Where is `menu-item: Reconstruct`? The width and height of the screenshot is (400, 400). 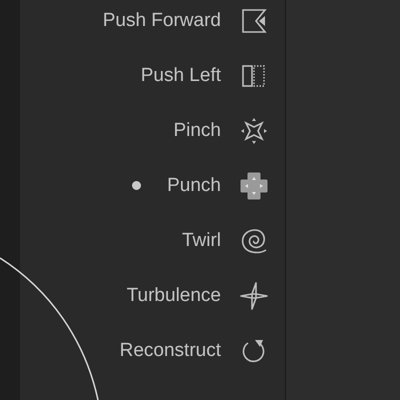 menu-item: Reconstruct is located at coordinates (170, 351).